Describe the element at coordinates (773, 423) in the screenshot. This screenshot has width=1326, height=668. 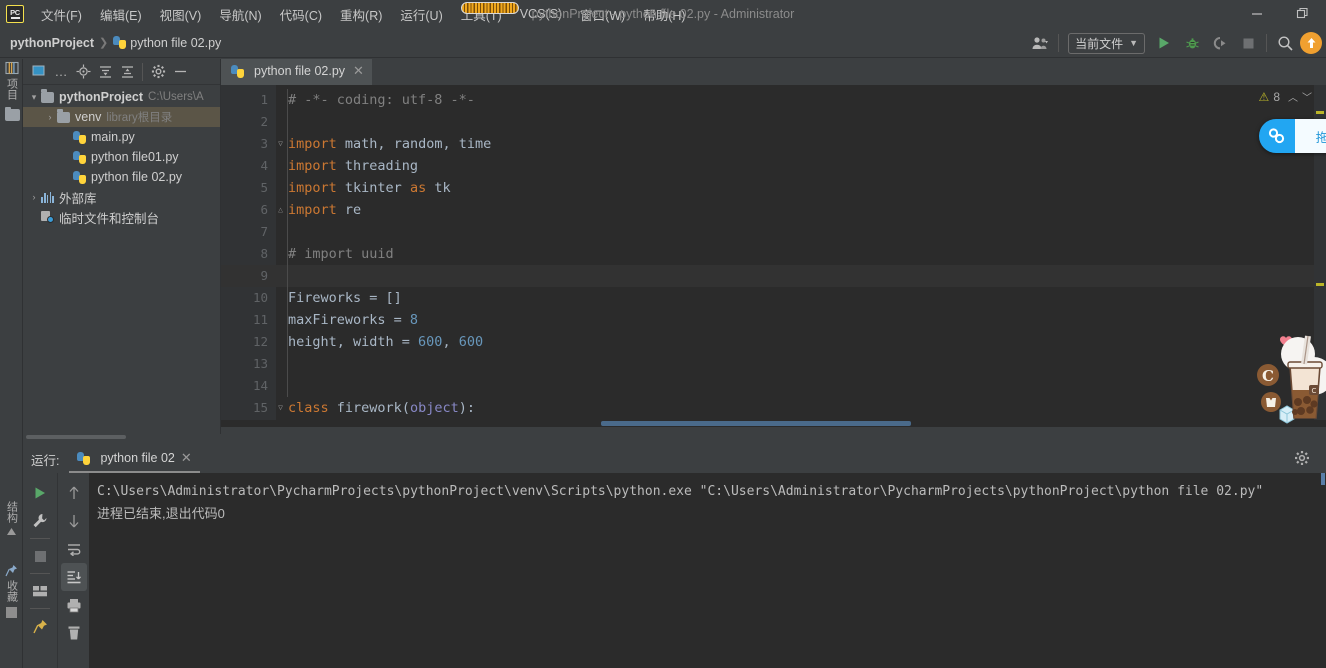
I see `editor-horizontal-scrollbar` at that location.